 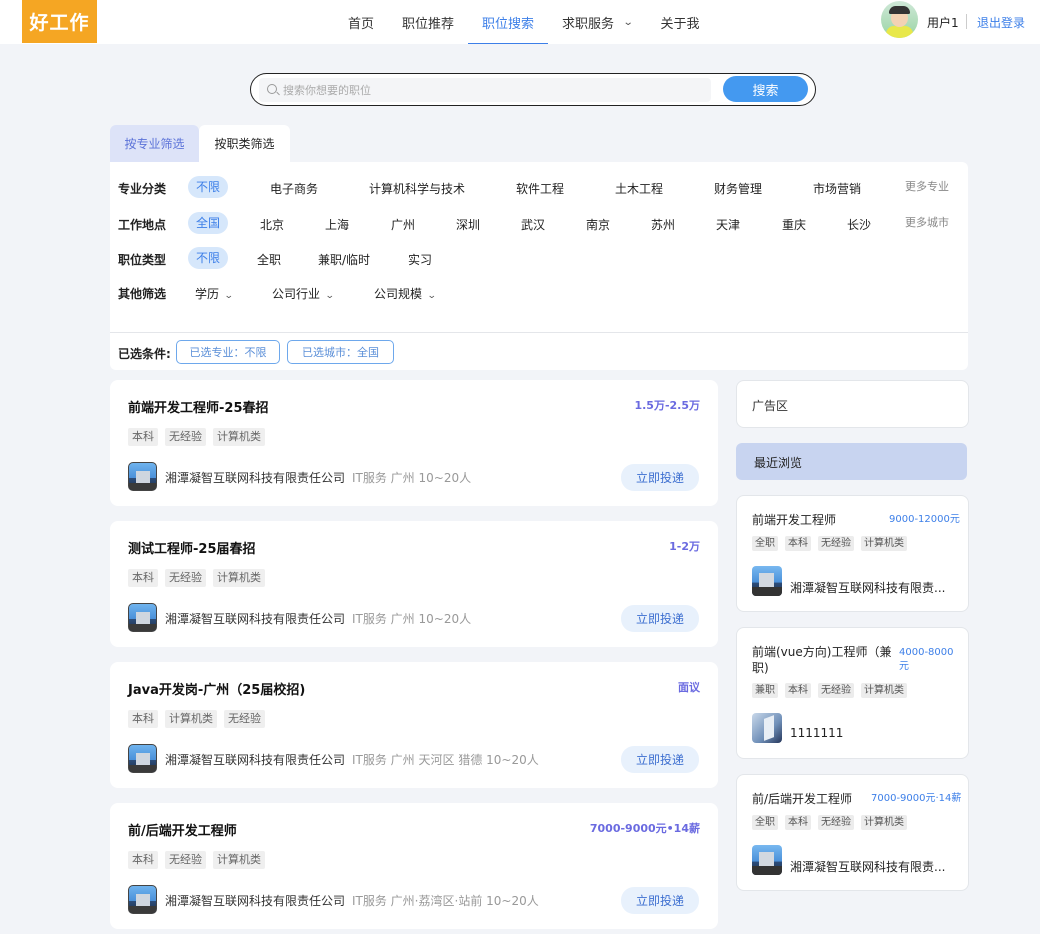 I want to click on nav-home: 首页, so click(x=361, y=22).